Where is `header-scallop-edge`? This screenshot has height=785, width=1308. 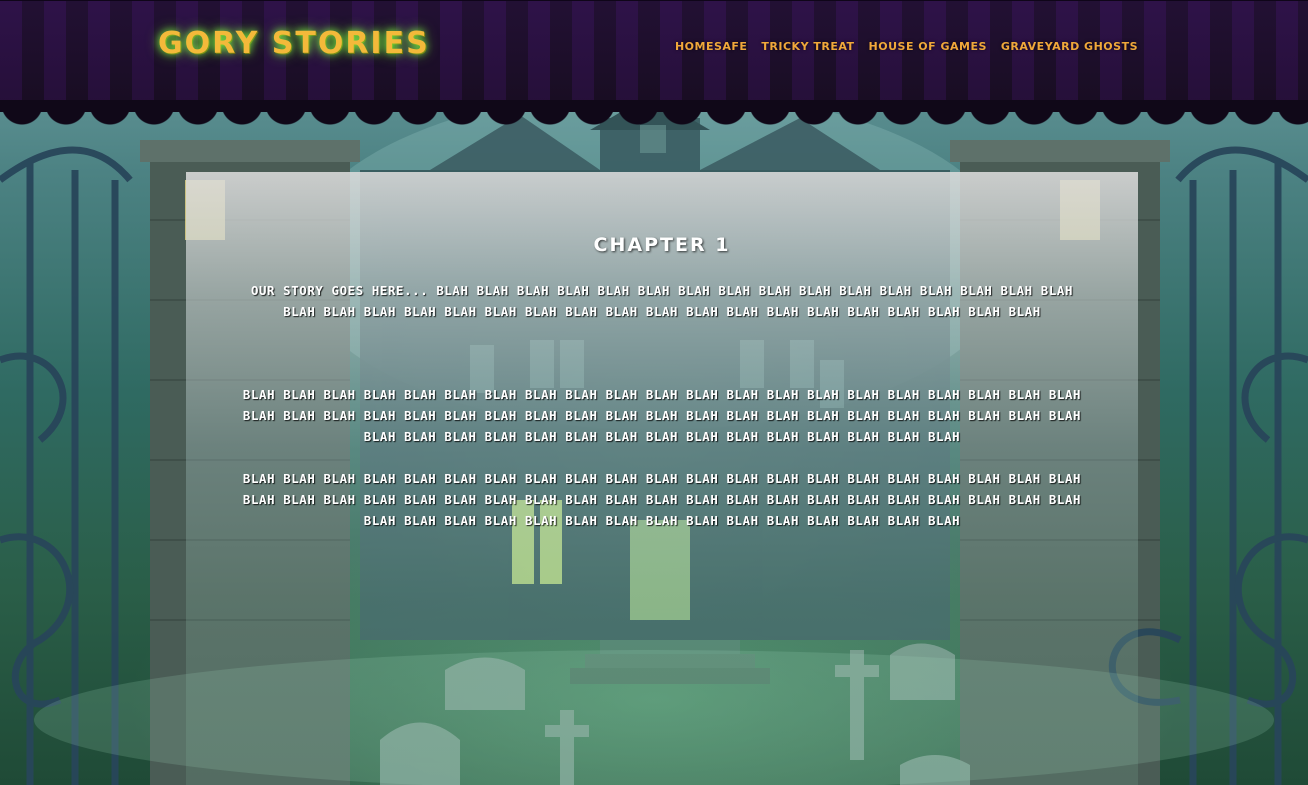
header-scallop-edge is located at coordinates (654, 115).